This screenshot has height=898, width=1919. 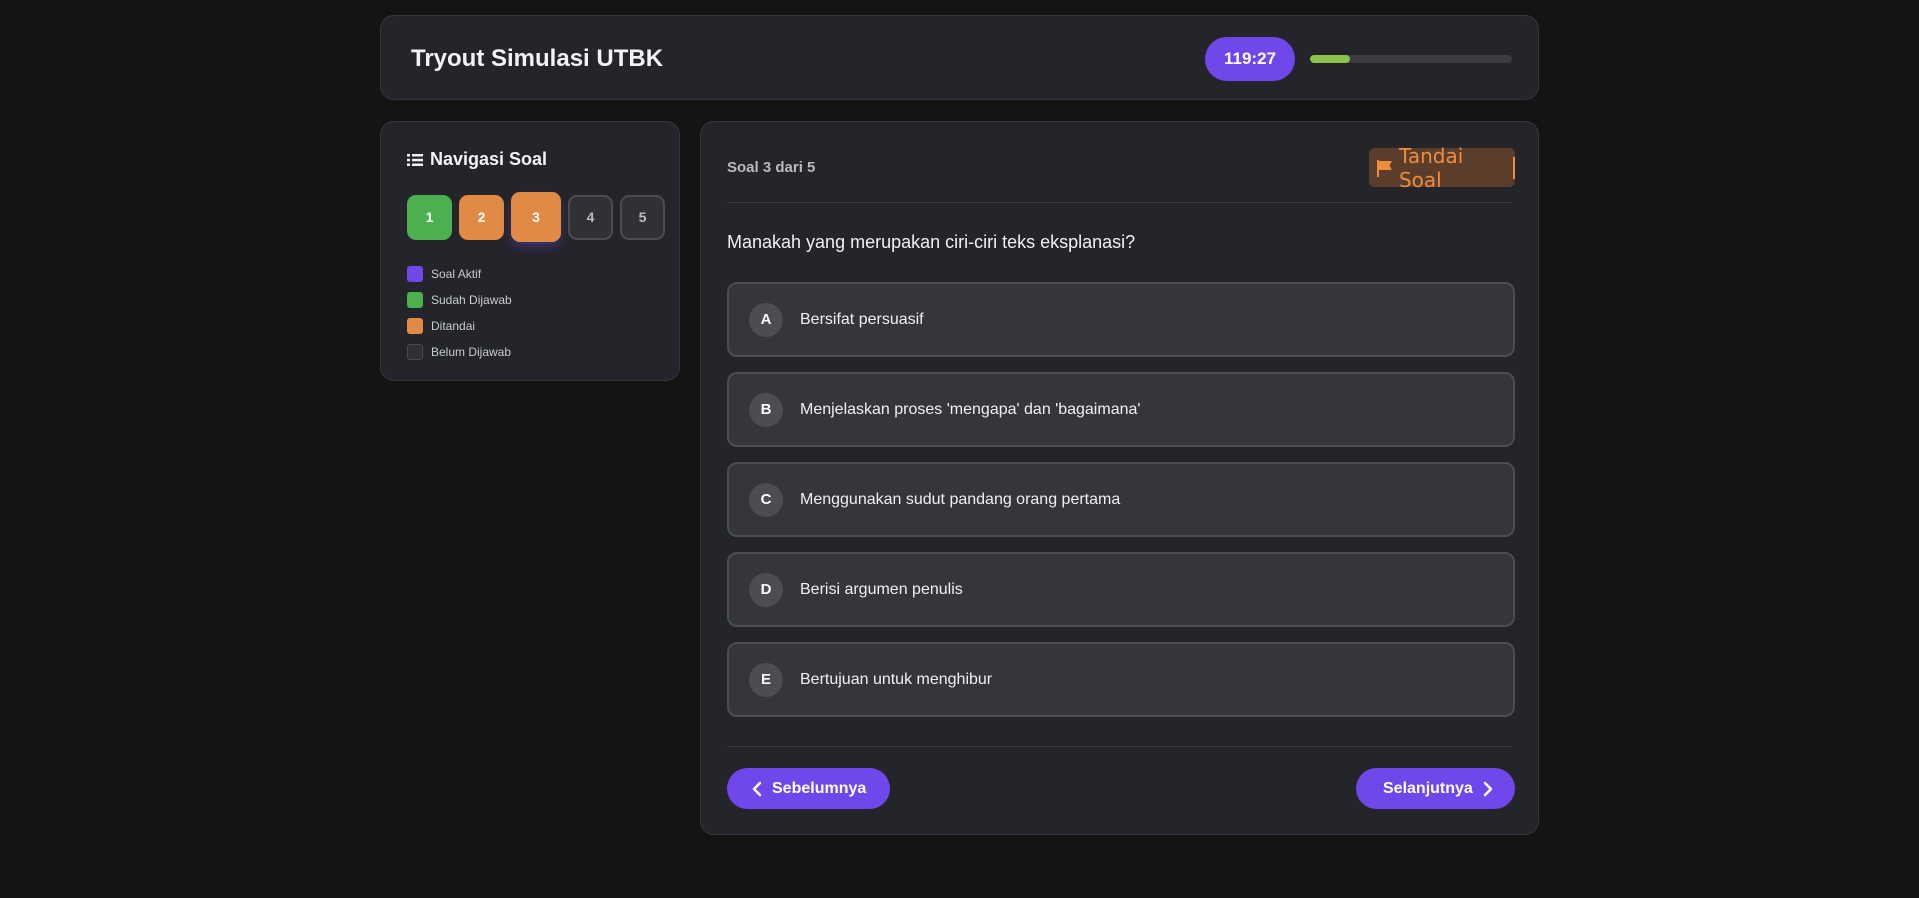 I want to click on previous-button-label: Sebelumnya, so click(x=819, y=788).